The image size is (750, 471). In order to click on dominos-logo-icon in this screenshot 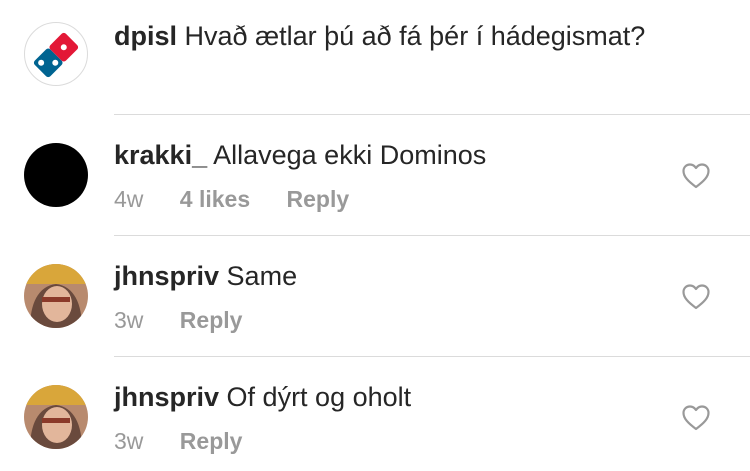, I will do `click(56, 55)`.